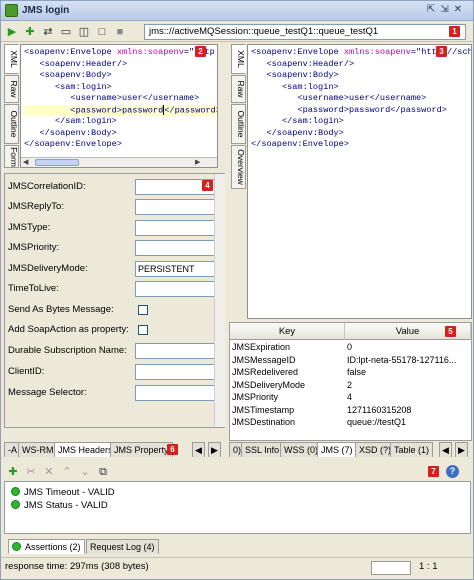  Describe the element at coordinates (297, 121) in the screenshot. I see `xml-line: </sam:login>` at that location.